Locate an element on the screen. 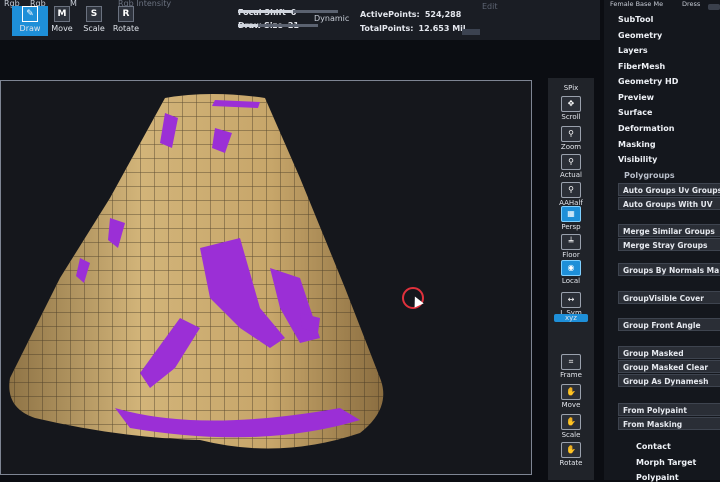 This screenshot has height=482, width=720. scroll-label: Scroll is located at coordinates (571, 117).